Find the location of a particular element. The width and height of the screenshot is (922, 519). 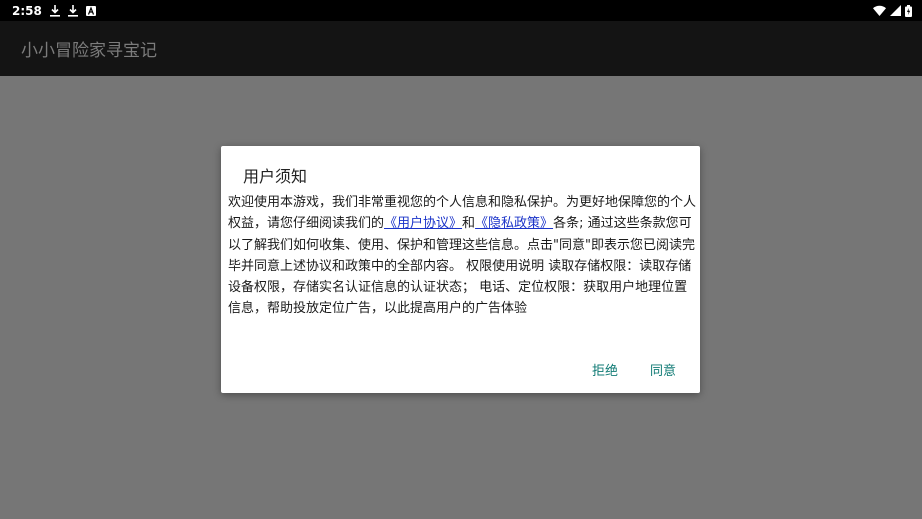

app-bar: 小小冒险家寻宝记 is located at coordinates (461, 48).